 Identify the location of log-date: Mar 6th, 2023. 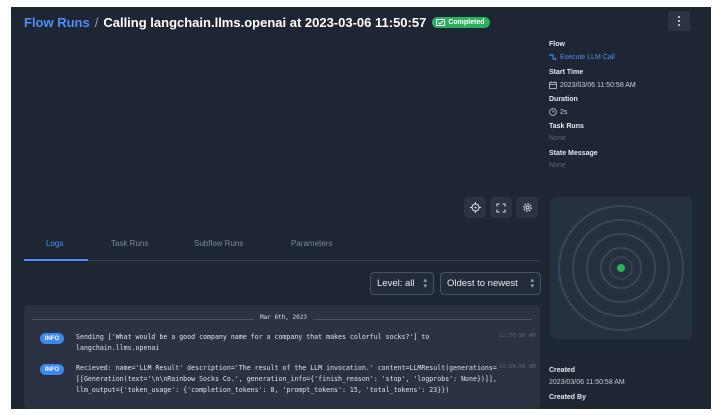
(283, 317).